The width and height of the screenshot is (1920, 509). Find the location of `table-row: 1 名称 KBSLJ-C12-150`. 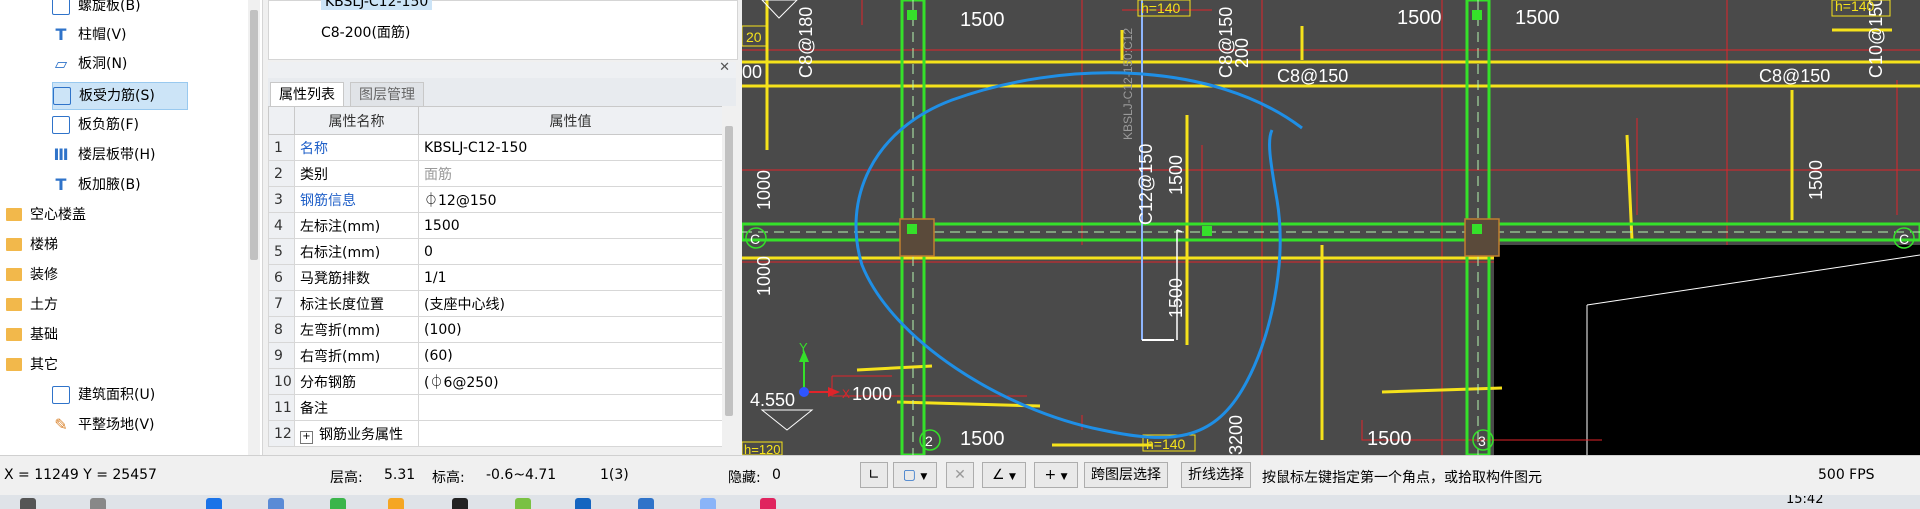

table-row: 1 名称 KBSLJ-C12-150 is located at coordinates (495, 147).